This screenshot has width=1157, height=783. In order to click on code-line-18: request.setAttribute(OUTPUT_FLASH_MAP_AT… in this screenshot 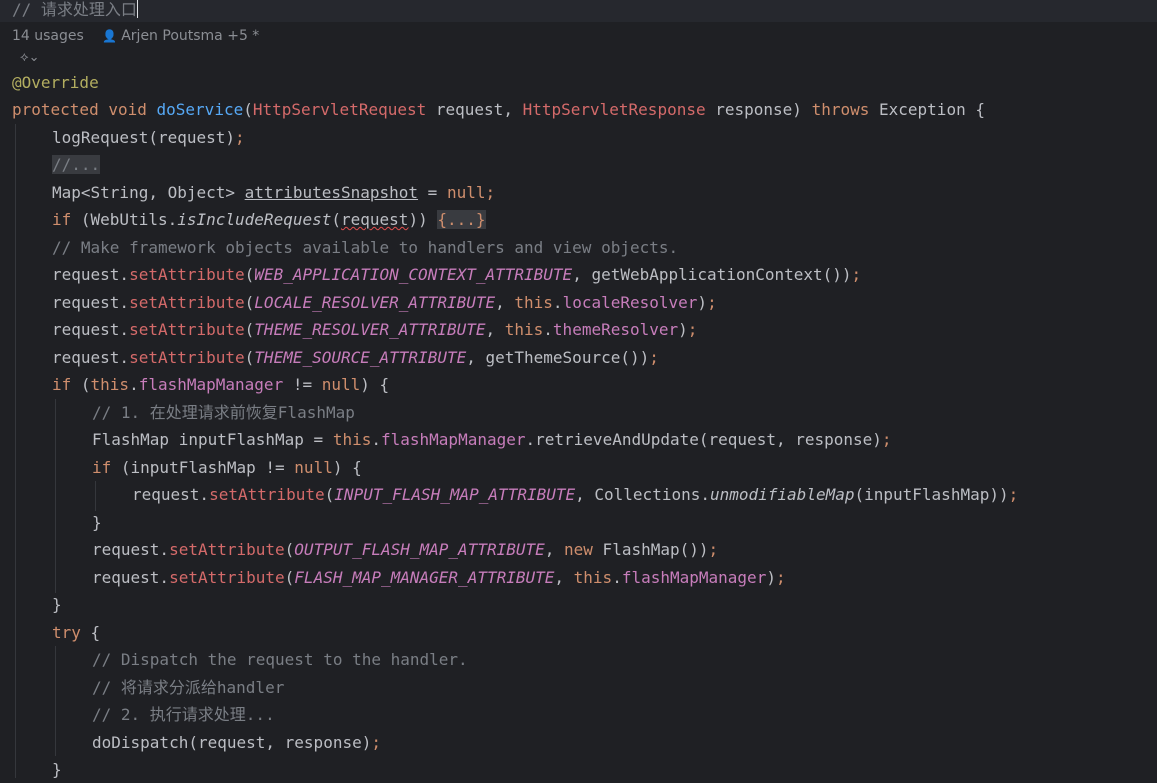, I will do `click(405, 549)`.